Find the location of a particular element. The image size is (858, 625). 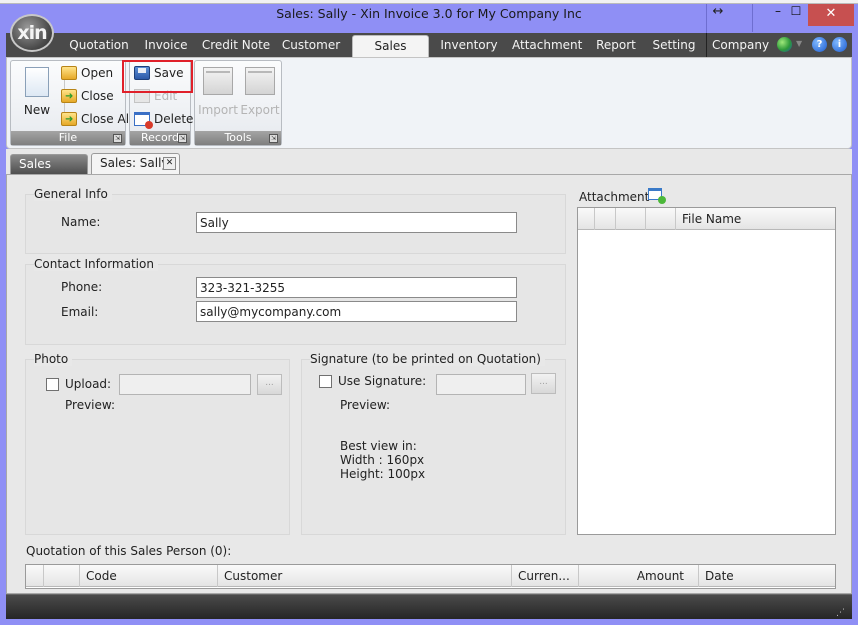

grid-column-code: Code is located at coordinates (149, 576).